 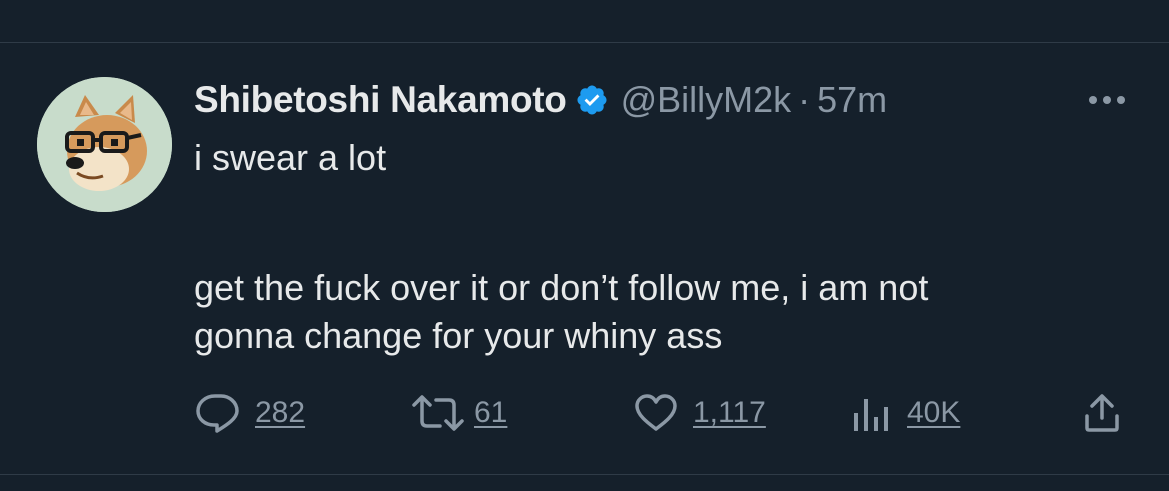 I want to click on share-icon, so click(x=1102, y=413).